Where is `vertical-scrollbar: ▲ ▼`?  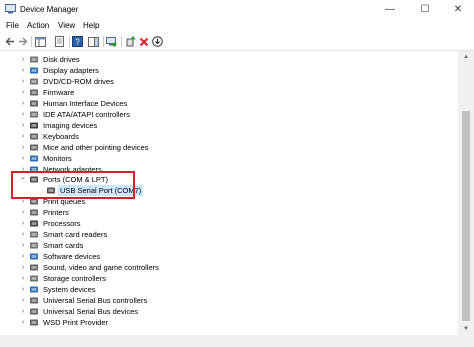
vertical-scrollbar: ▲ ▼ is located at coordinates (466, 193).